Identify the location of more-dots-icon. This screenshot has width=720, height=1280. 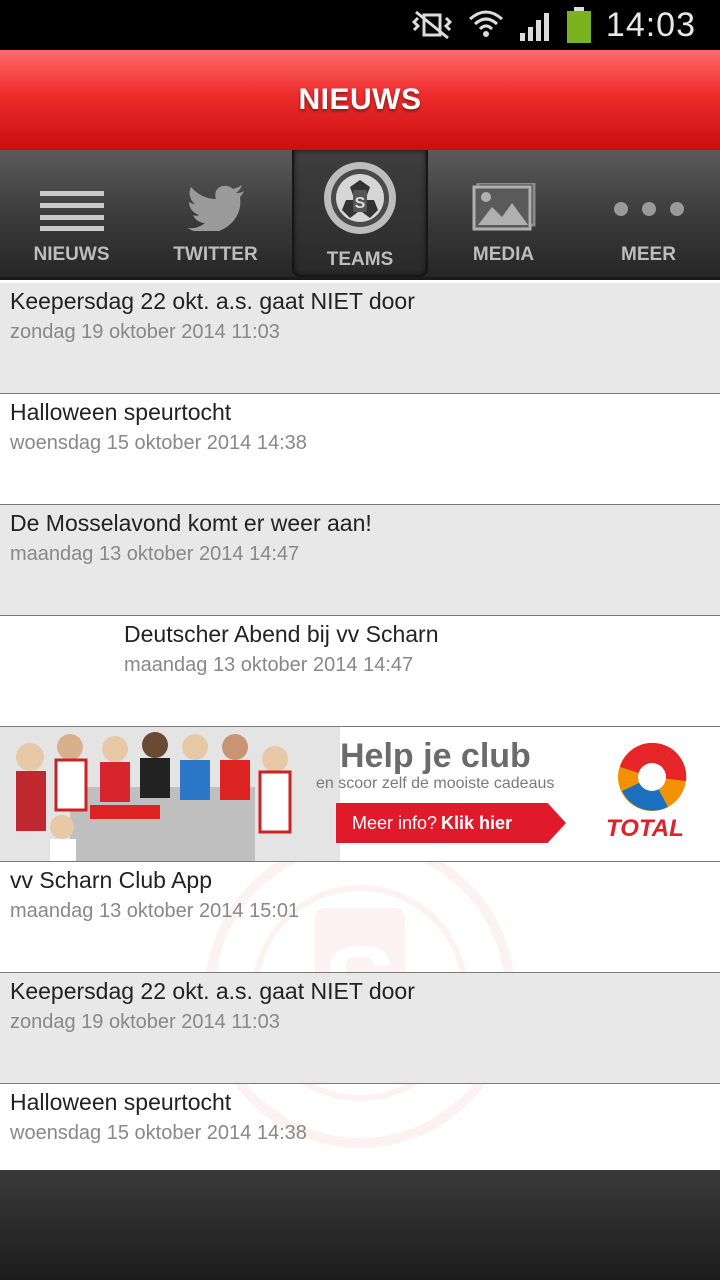
(649, 211).